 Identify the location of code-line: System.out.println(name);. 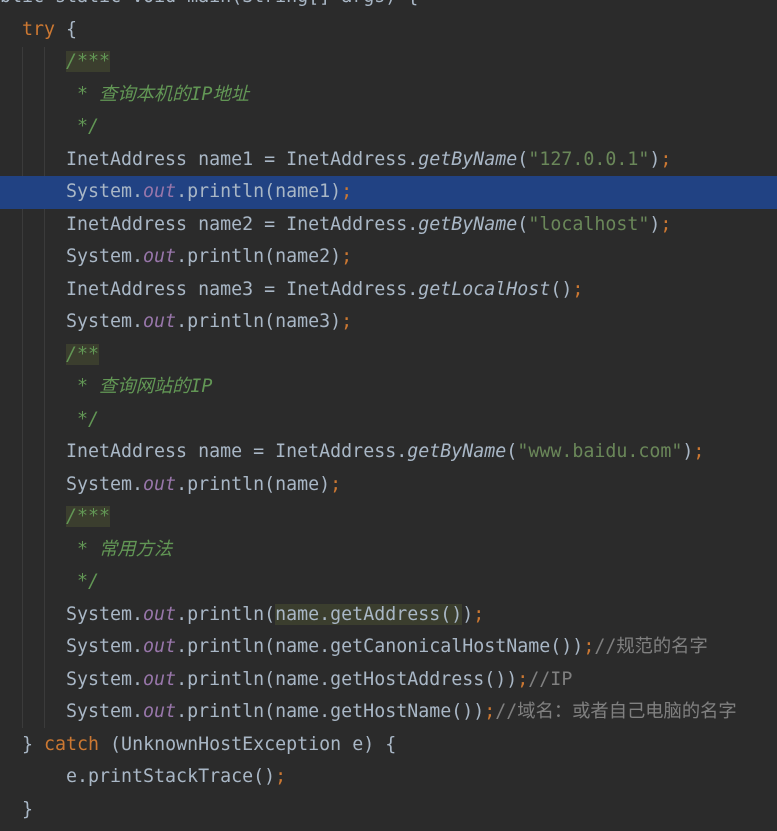
(388, 485).